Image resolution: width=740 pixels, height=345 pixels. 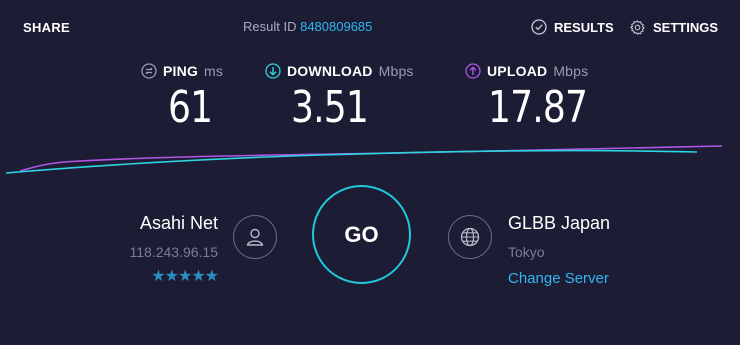 I want to click on globe-icon, so click(x=470, y=237).